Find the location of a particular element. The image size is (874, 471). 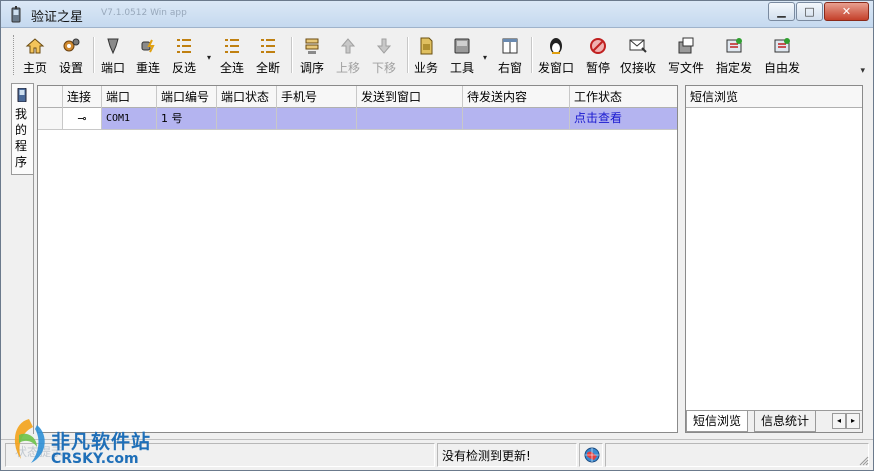

disconnect-all-button: 全断 is located at coordinates (268, 55).